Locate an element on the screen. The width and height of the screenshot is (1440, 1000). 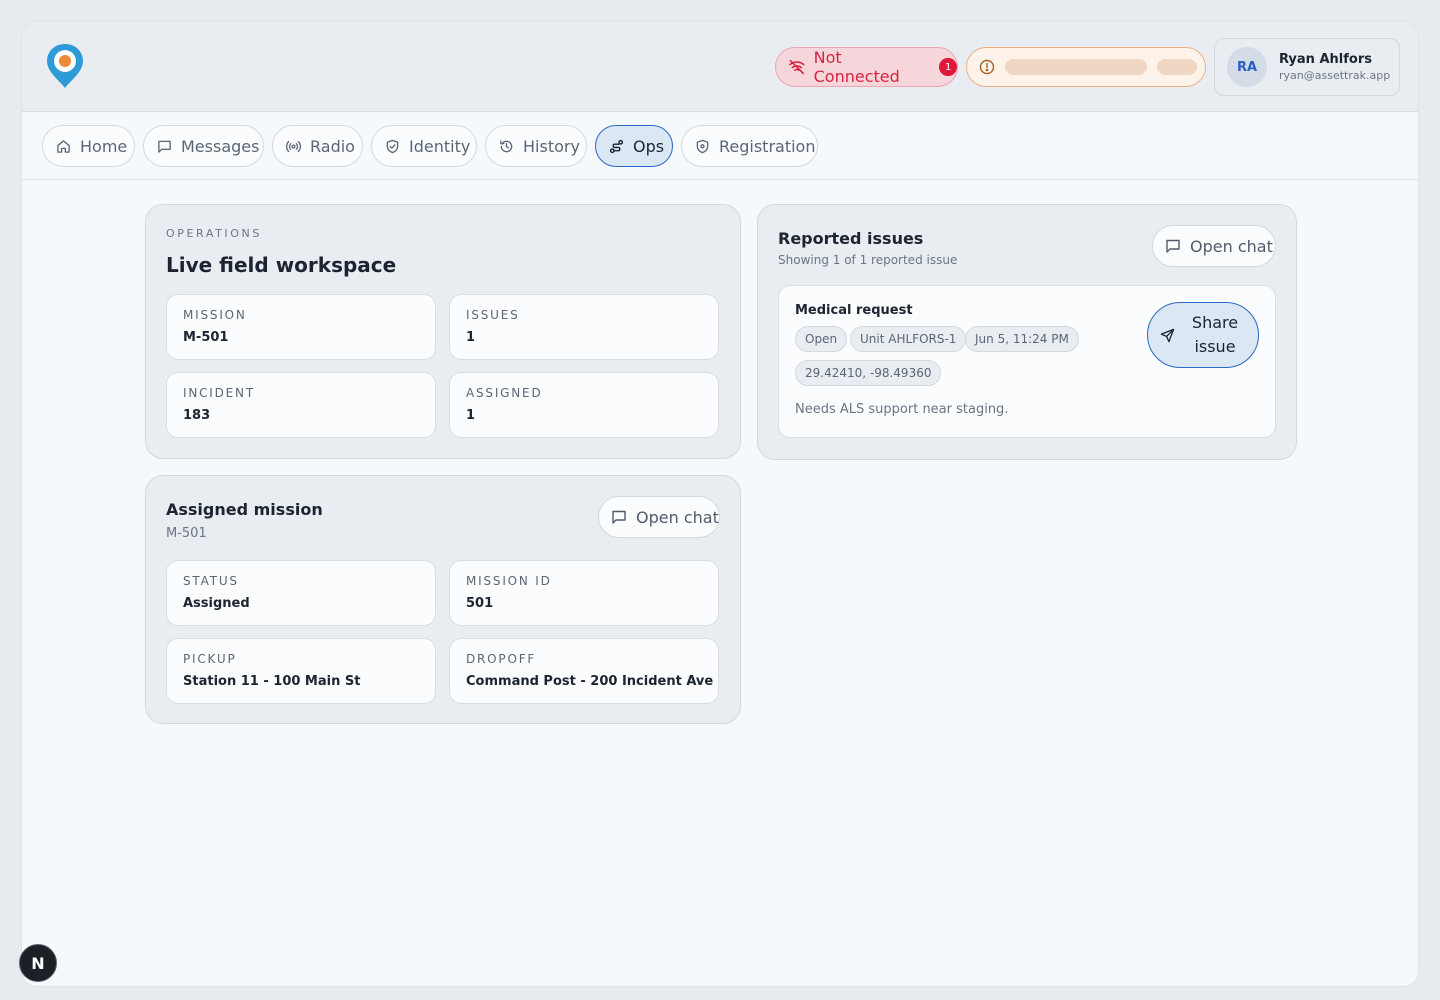
tab-home: Home is located at coordinates (88, 146).